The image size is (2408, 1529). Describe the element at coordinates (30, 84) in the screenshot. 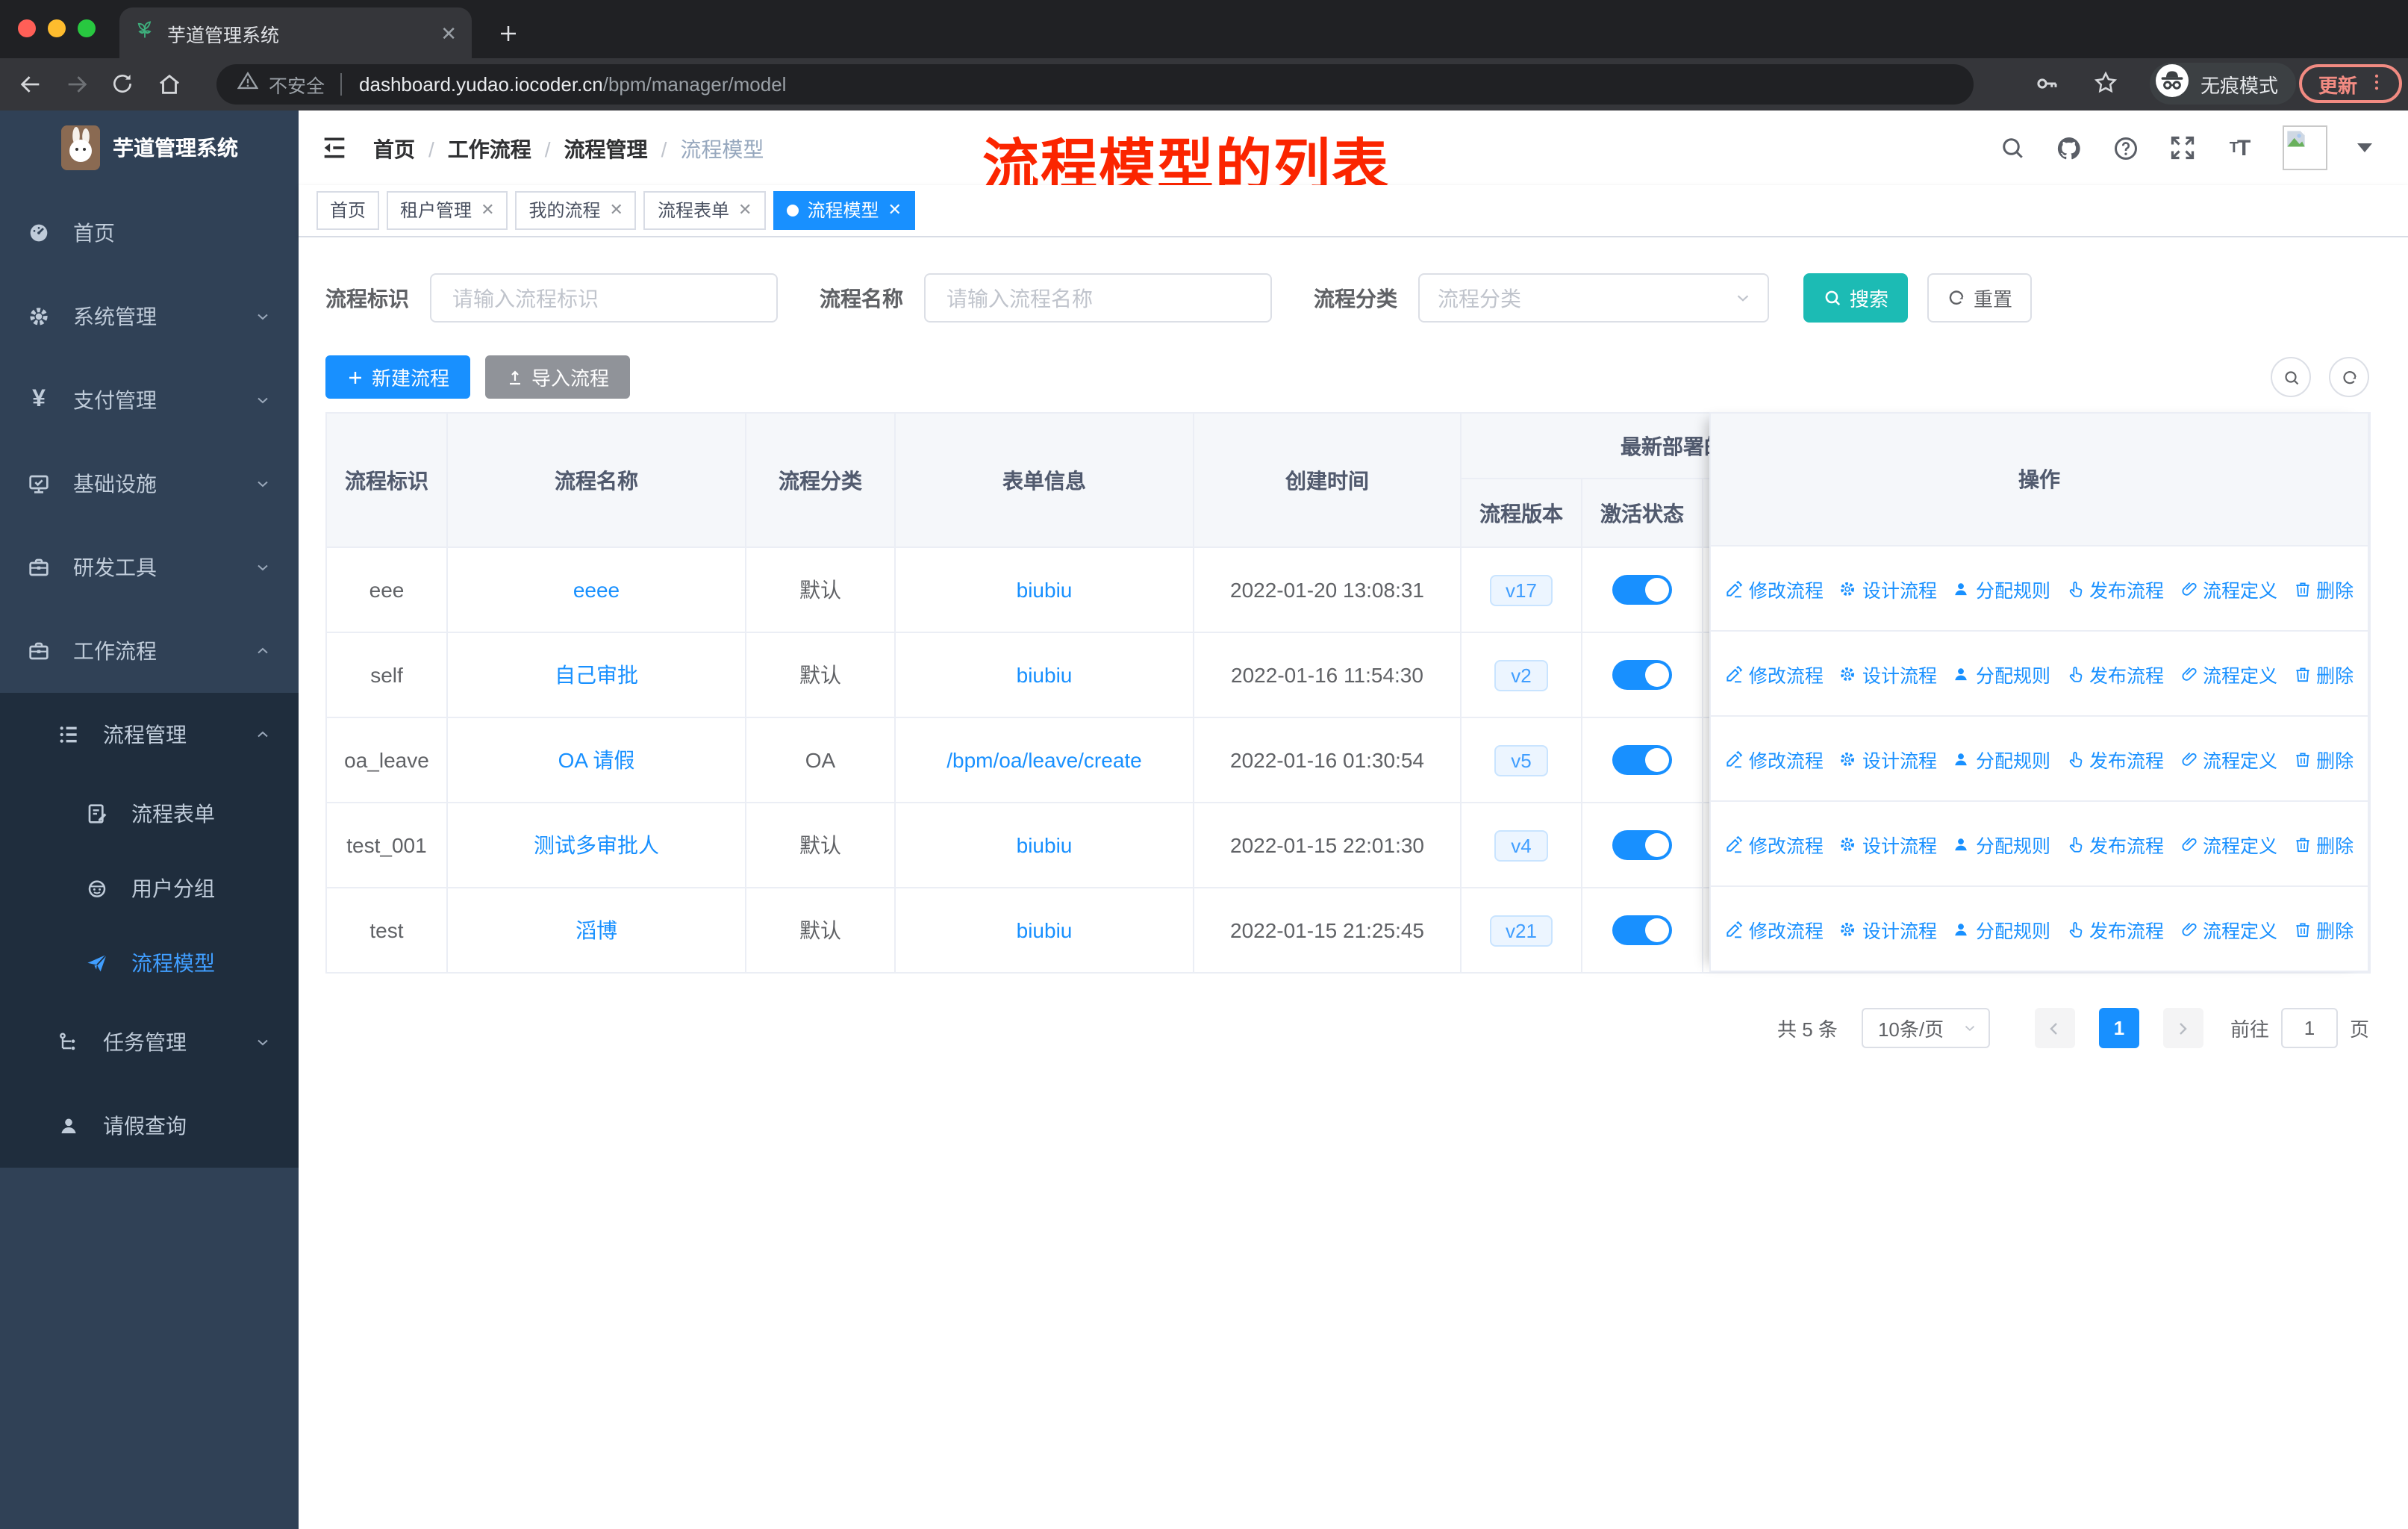

I see `back-icon` at that location.